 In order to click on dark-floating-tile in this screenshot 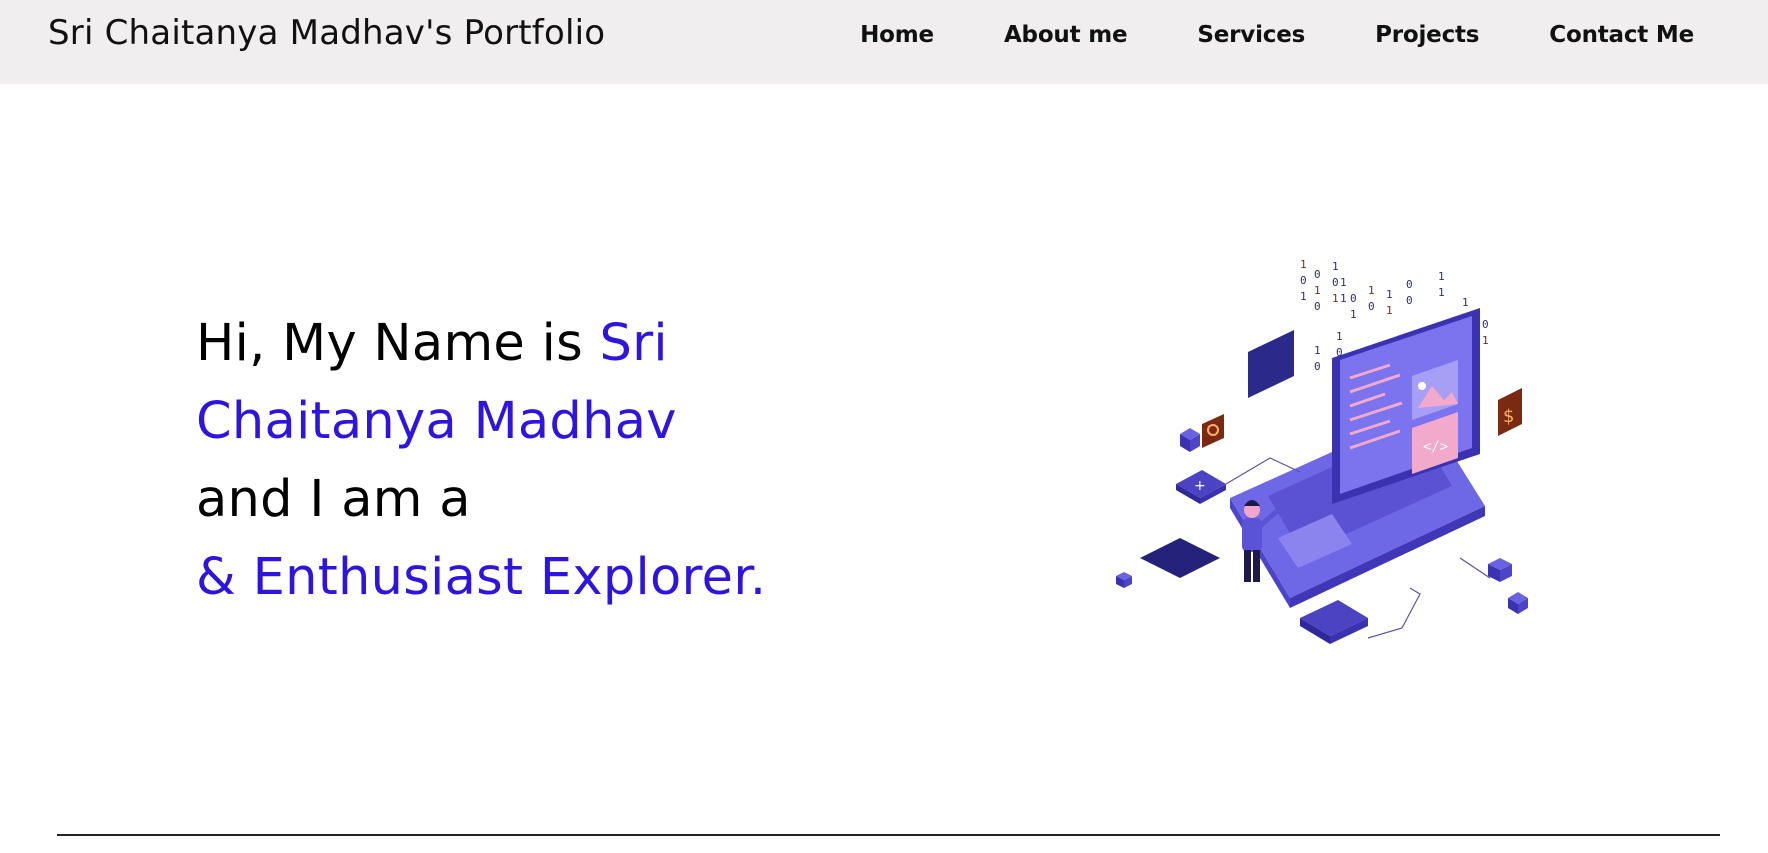, I will do `click(1271, 364)`.